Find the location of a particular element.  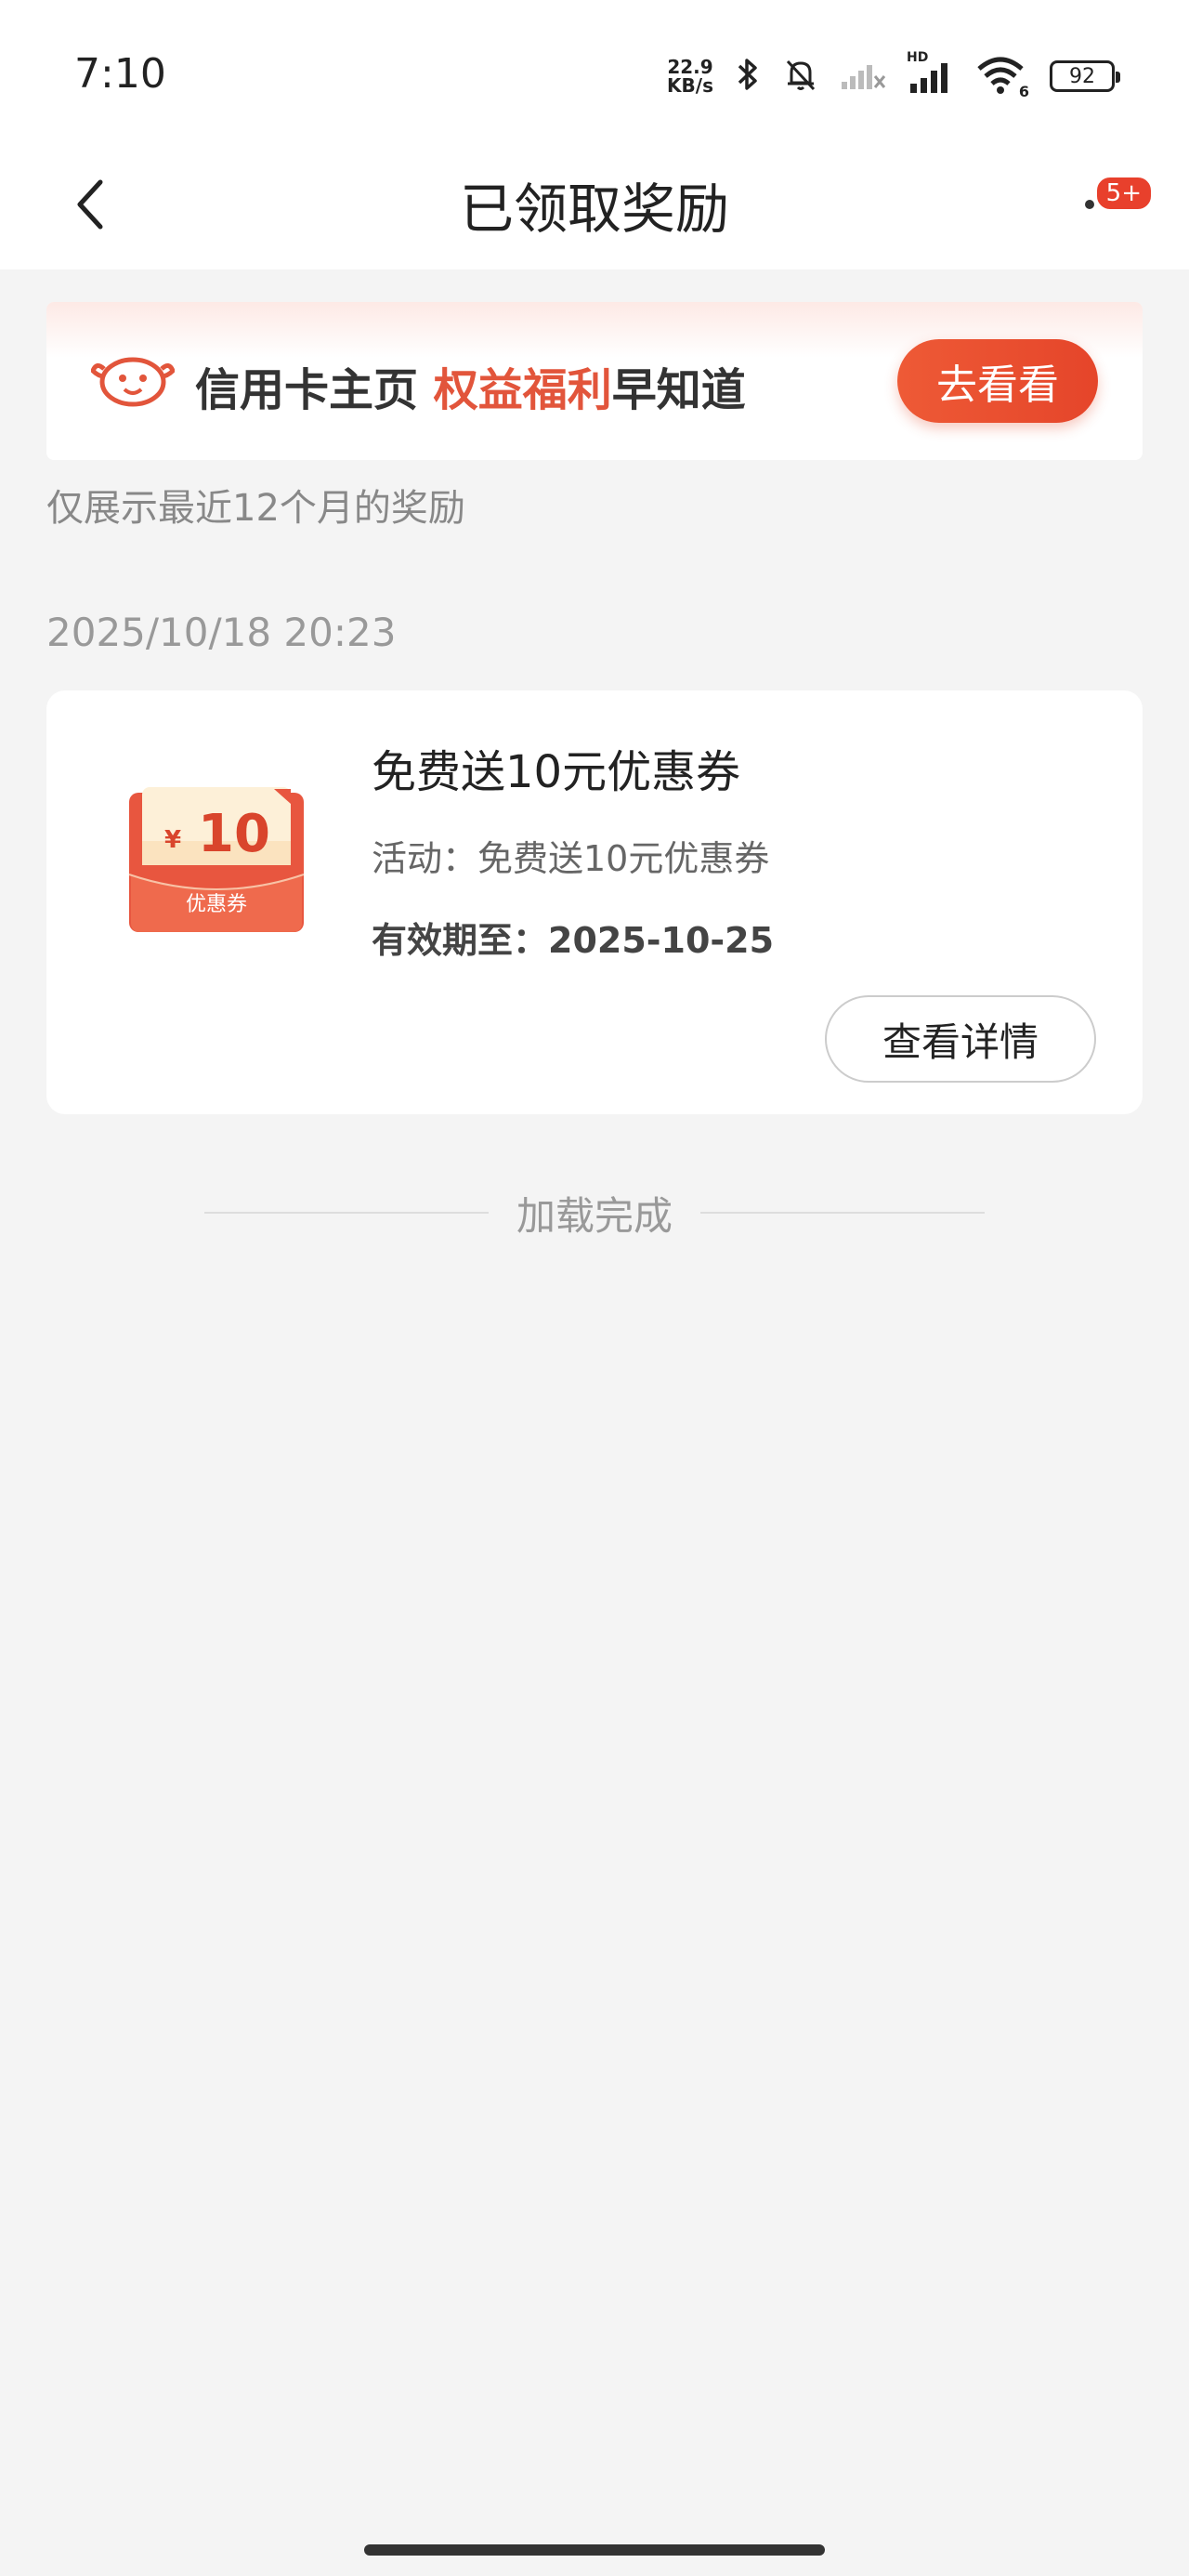

credit-card-banner: 信用卡主页 权益福利早知道 去看看 is located at coordinates (594, 381).